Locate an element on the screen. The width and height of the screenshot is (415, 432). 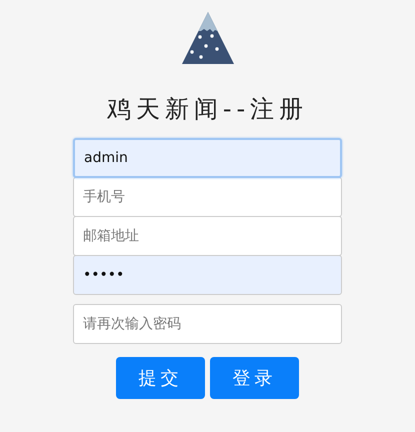
page-title: 鸡天新闻--注册 is located at coordinates (207, 109).